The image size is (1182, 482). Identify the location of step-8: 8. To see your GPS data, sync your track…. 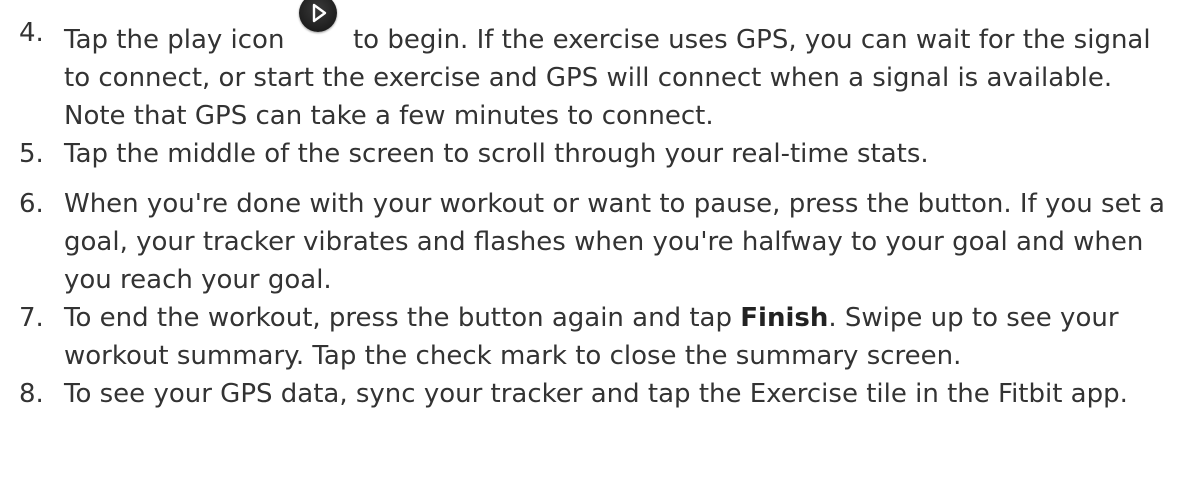
(591, 394).